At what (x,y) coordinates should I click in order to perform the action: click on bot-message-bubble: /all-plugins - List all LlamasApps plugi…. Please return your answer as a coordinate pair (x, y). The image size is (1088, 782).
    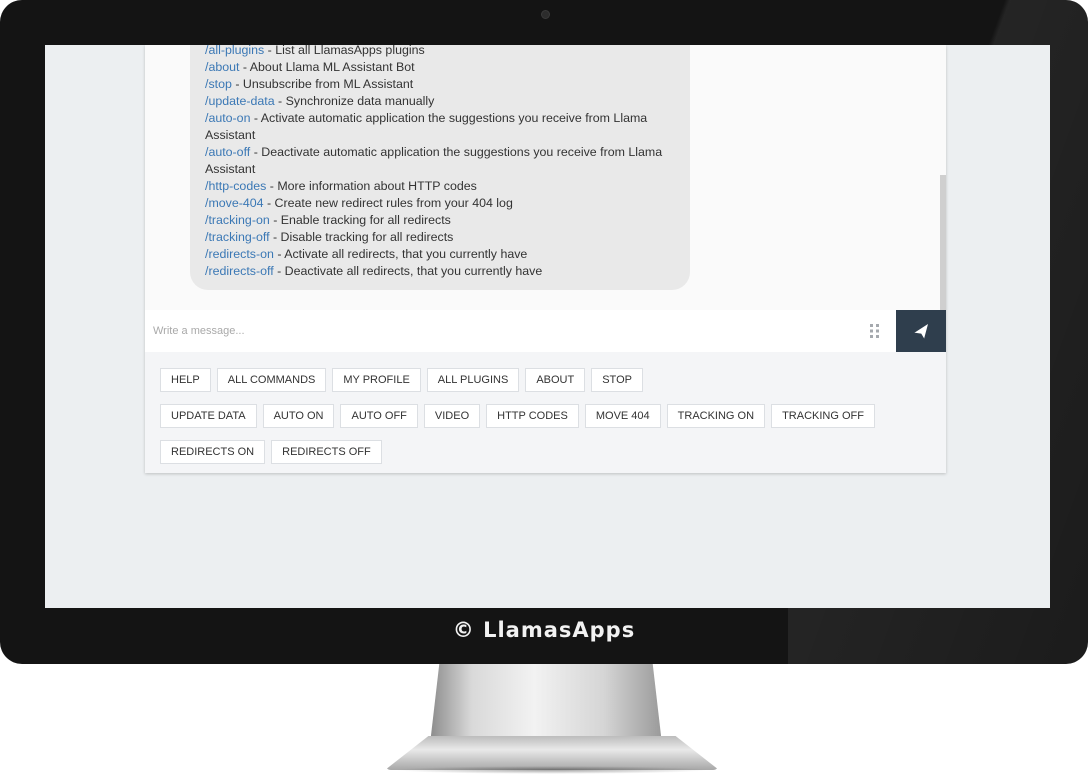
    Looking at the image, I should click on (440, 167).